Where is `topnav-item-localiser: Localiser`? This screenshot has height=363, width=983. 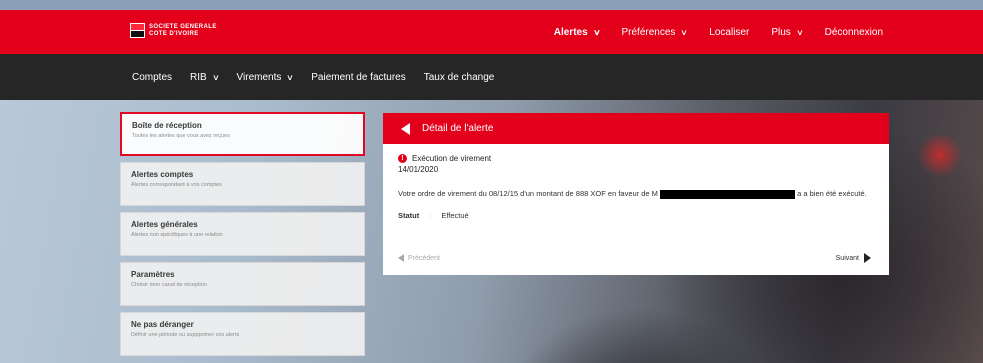
topnav-item-localiser: Localiser is located at coordinates (729, 32).